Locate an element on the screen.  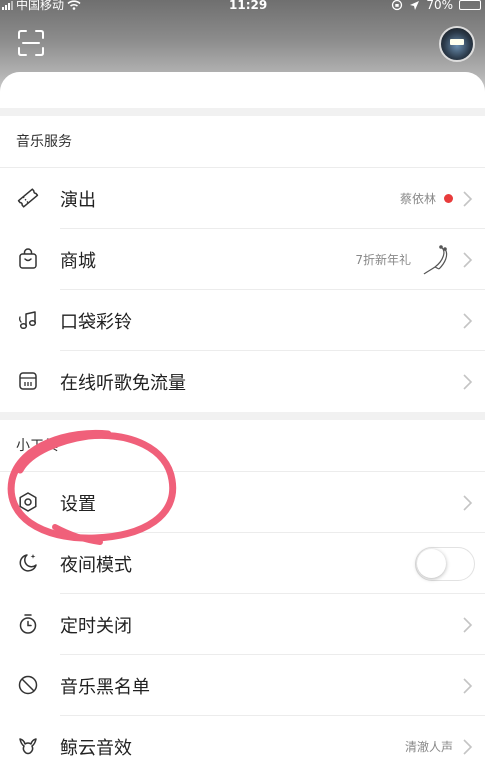
shopping-bag-icon is located at coordinates (28, 259).